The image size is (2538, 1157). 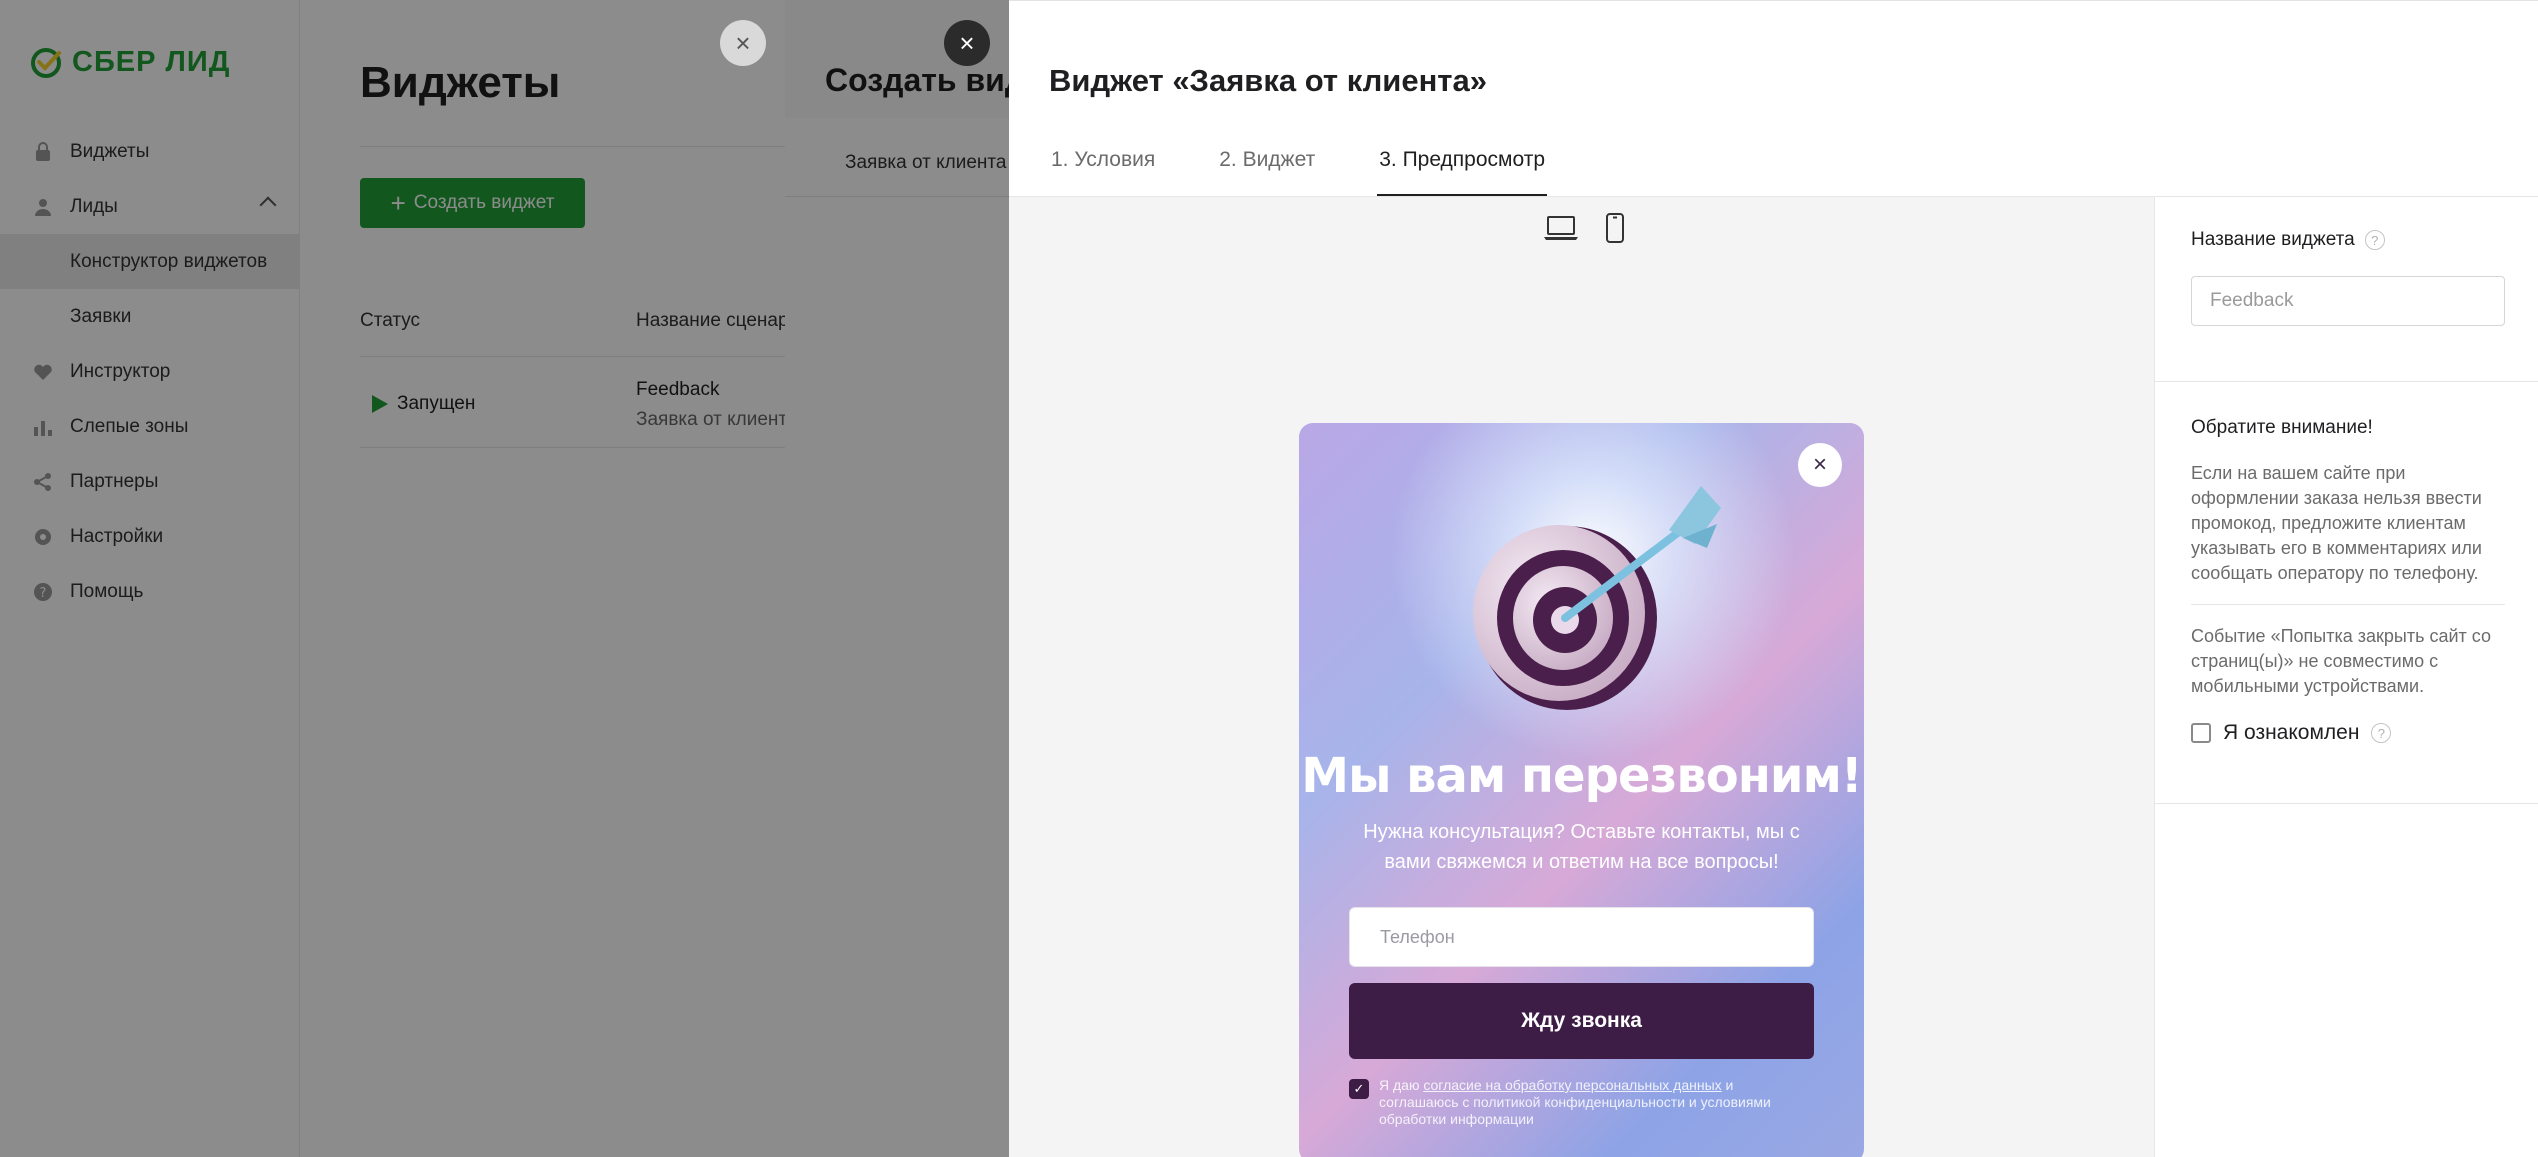 I want to click on phone-input: Телефон, so click(x=1581, y=937).